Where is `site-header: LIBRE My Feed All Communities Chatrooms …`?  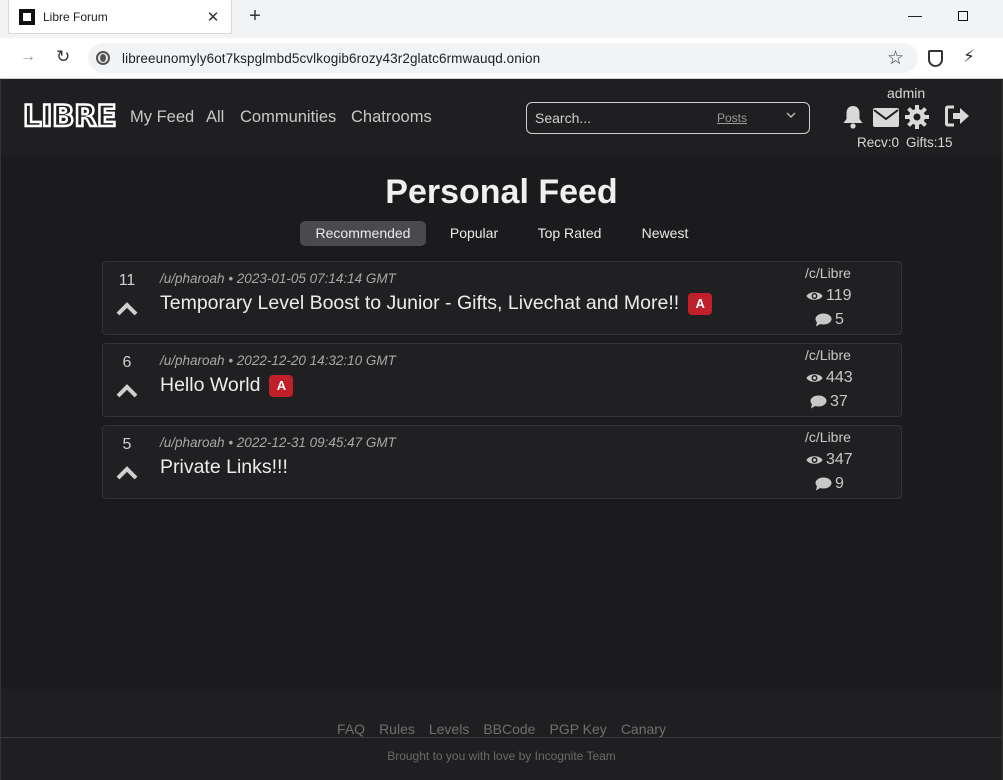 site-header: LIBRE My Feed All Communities Chatrooms … is located at coordinates (501, 118).